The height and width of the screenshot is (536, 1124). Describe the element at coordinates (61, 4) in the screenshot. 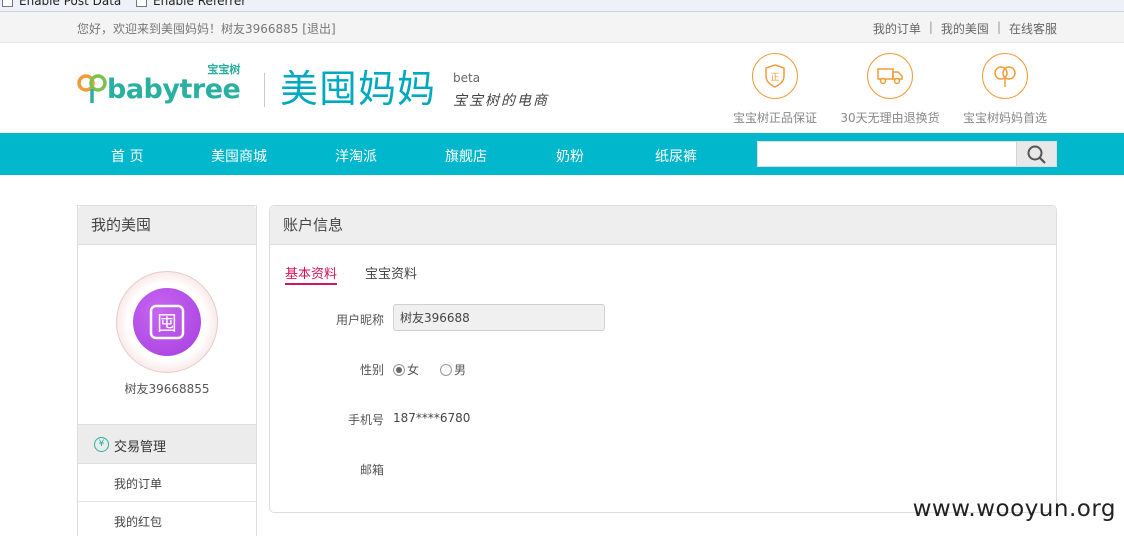

I see `enable-post-data-option: Enable Post Data` at that location.